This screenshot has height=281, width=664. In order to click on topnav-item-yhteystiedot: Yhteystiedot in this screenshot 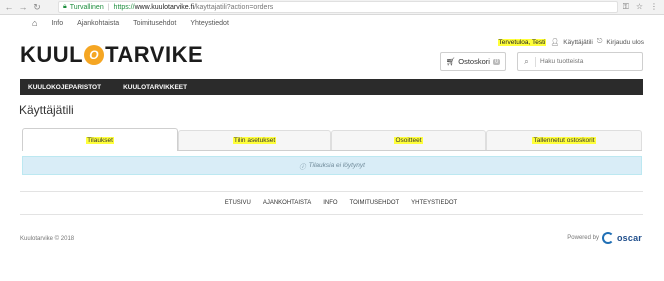, I will do `click(209, 23)`.